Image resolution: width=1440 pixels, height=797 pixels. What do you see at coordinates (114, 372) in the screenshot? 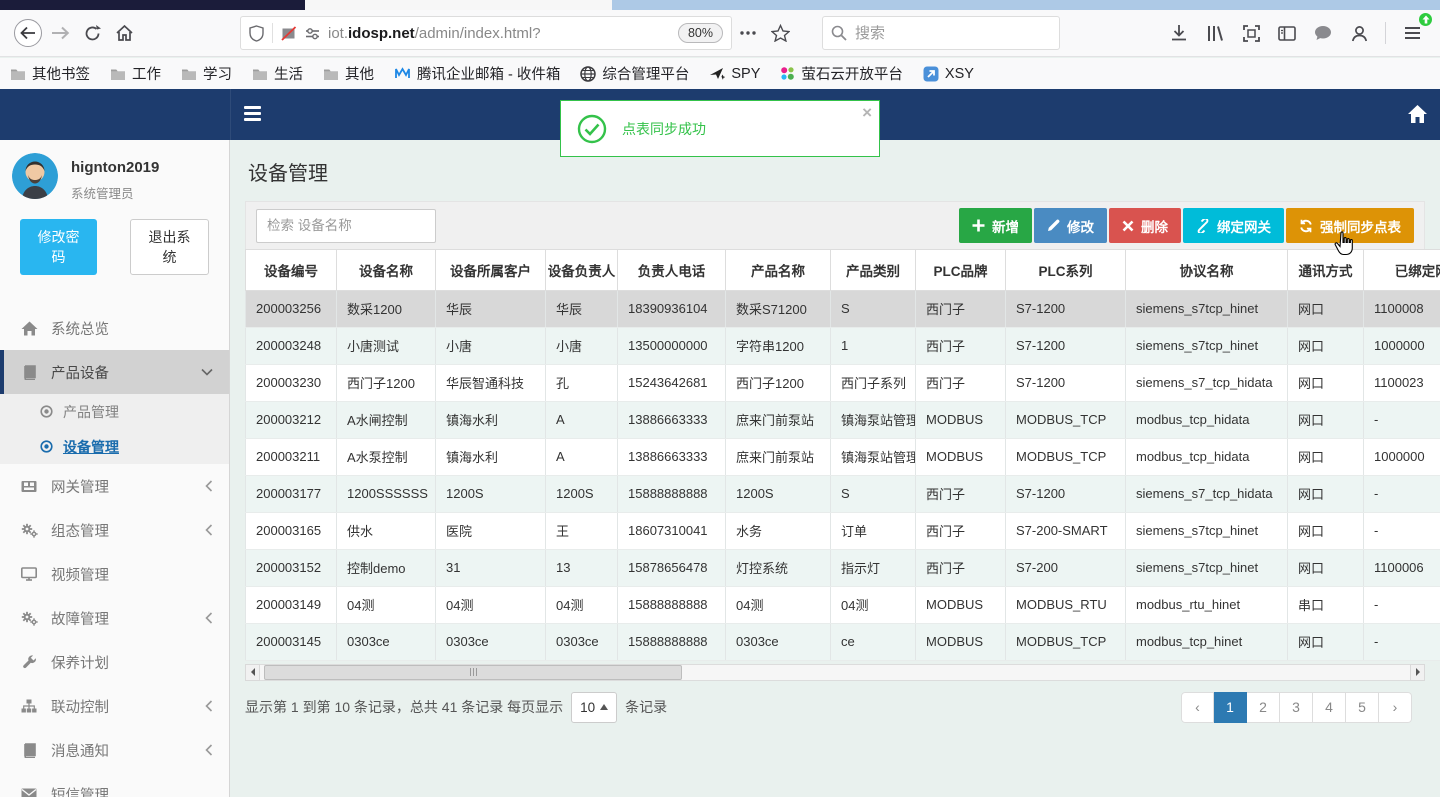
I see `sidebar-item: 产品设备` at bounding box center [114, 372].